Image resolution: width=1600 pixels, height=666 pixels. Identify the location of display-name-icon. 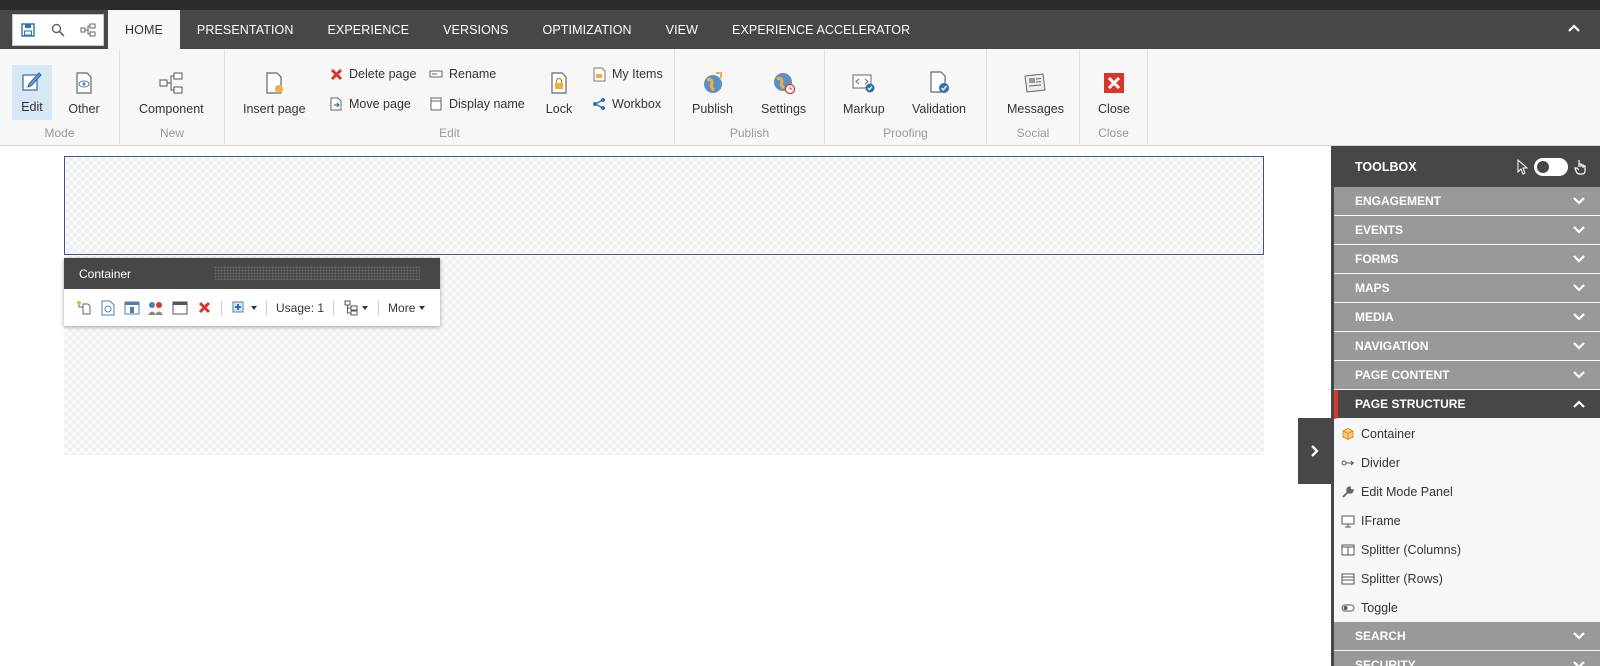
(436, 104).